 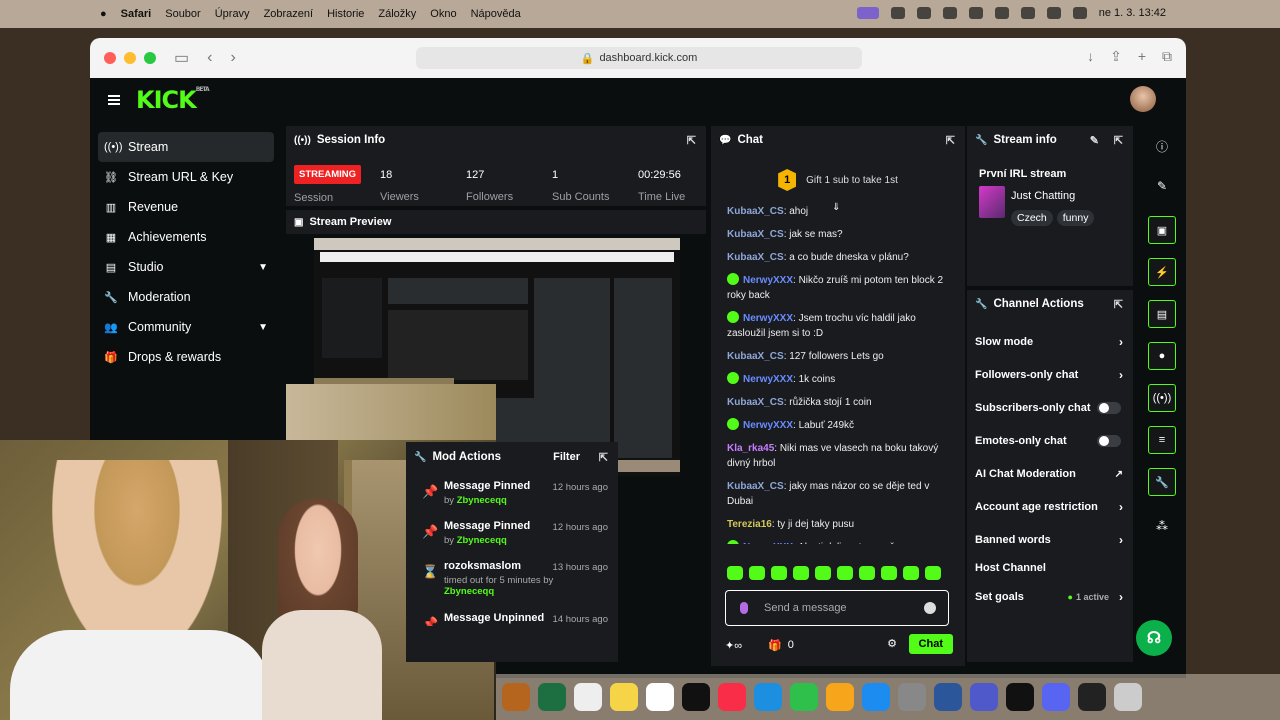 I want to click on search-icon, so click(x=1053, y=13).